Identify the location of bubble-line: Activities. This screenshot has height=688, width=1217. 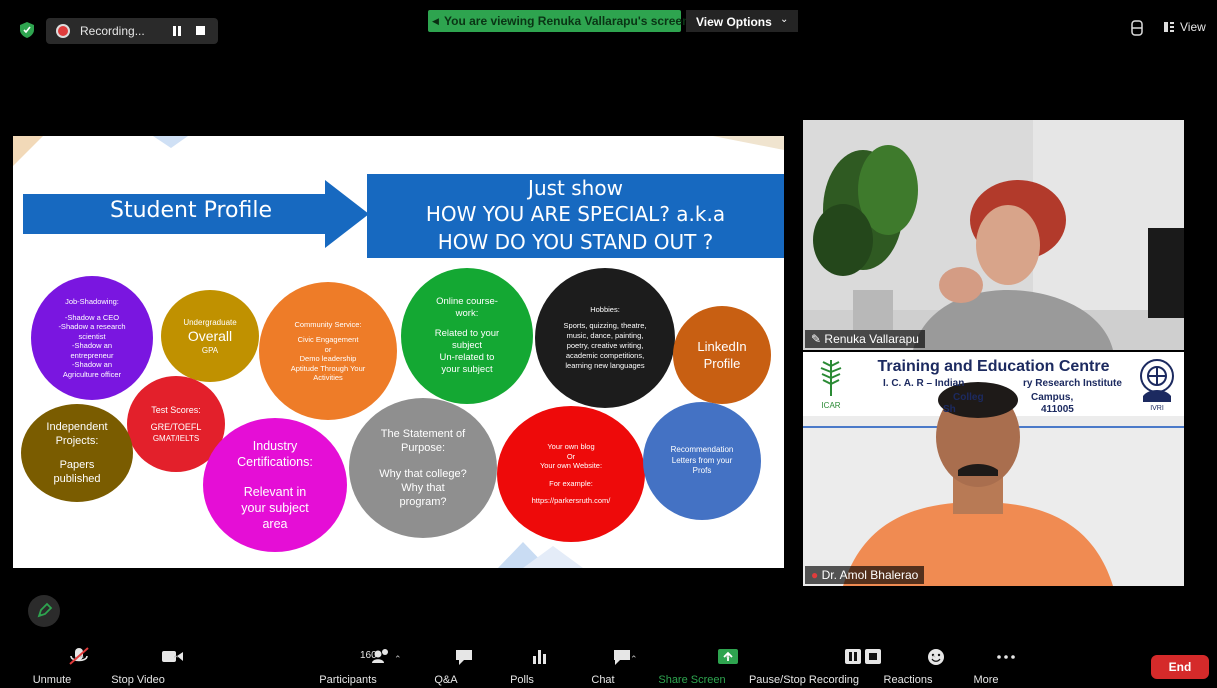
(328, 377).